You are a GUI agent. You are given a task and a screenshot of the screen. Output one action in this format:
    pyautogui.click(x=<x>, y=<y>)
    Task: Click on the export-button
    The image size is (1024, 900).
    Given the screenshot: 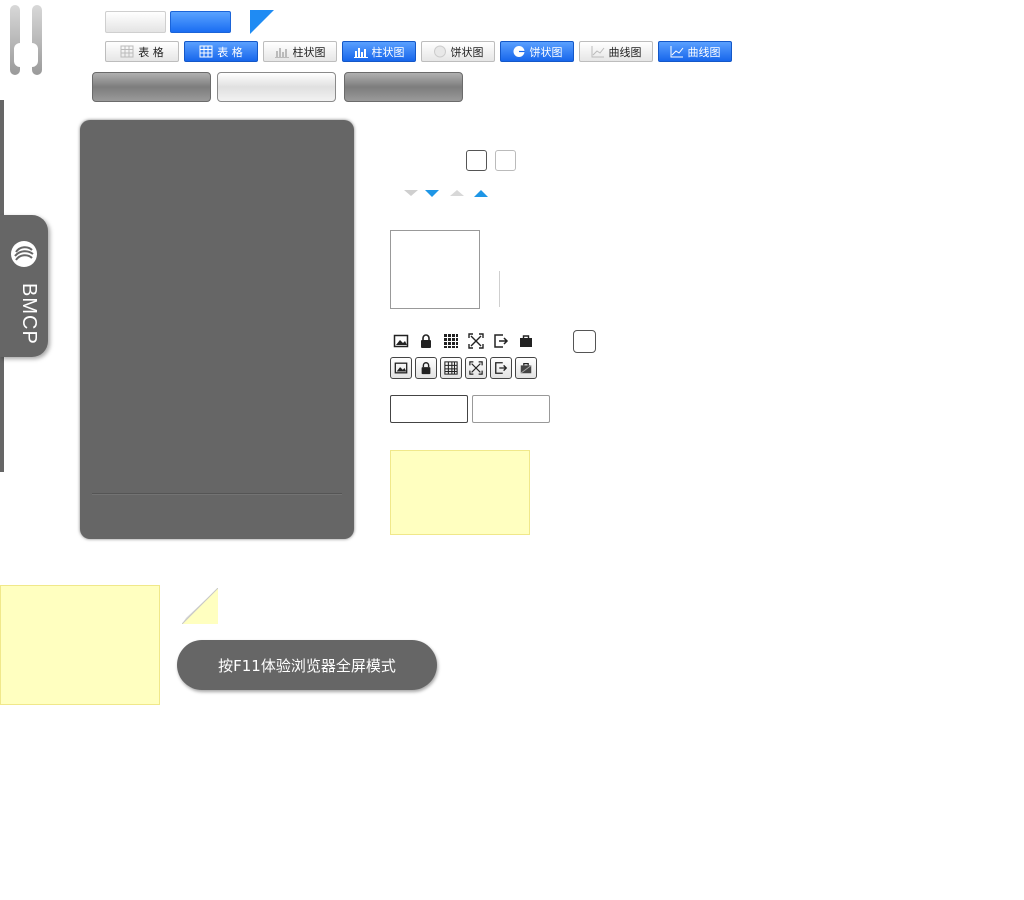 What is the action you would take?
    pyautogui.click(x=501, y=368)
    